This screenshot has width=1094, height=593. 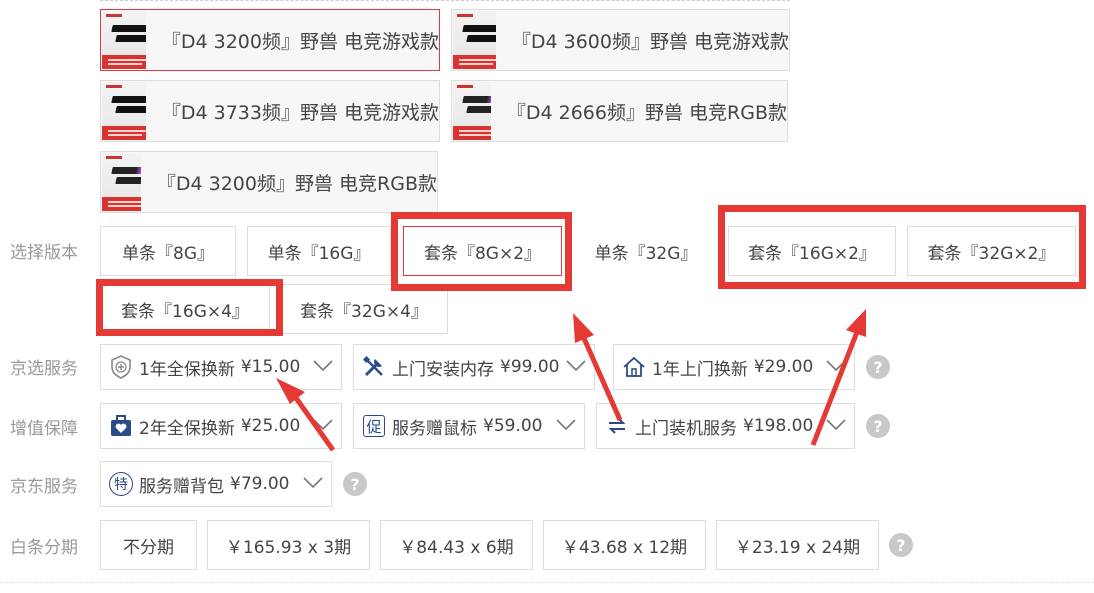 I want to click on service-text: 服务赠鼠标, so click(x=434, y=428).